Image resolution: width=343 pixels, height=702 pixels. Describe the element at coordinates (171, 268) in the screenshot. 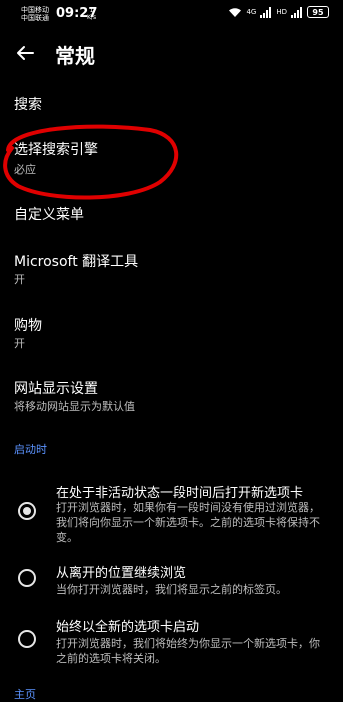

I see `translator-row: Microsoft 翻译工具 开` at that location.